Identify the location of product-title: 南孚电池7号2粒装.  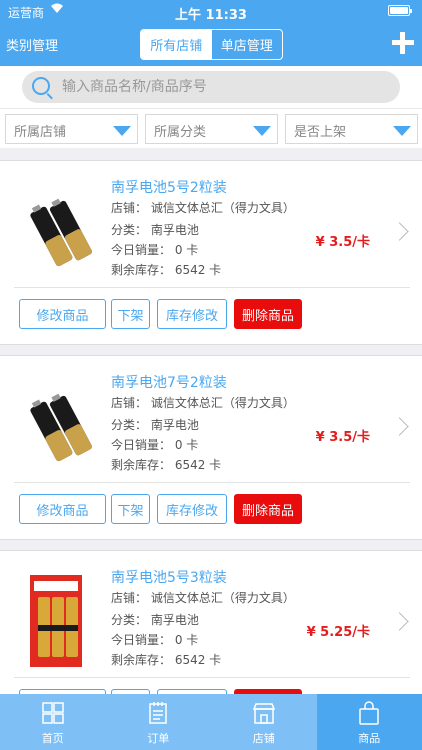
(169, 382).